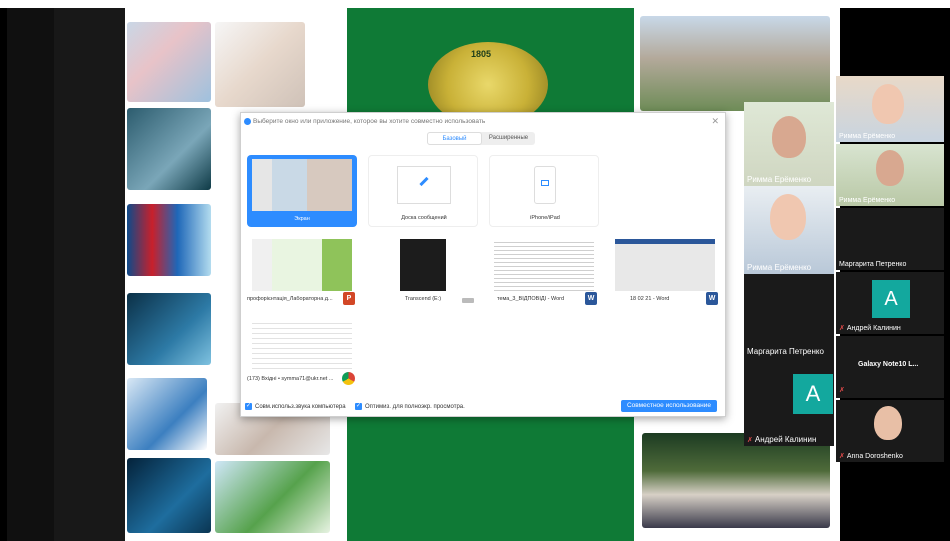 The width and height of the screenshot is (950, 541). I want to click on tab-basic: Базовый, so click(454, 138).